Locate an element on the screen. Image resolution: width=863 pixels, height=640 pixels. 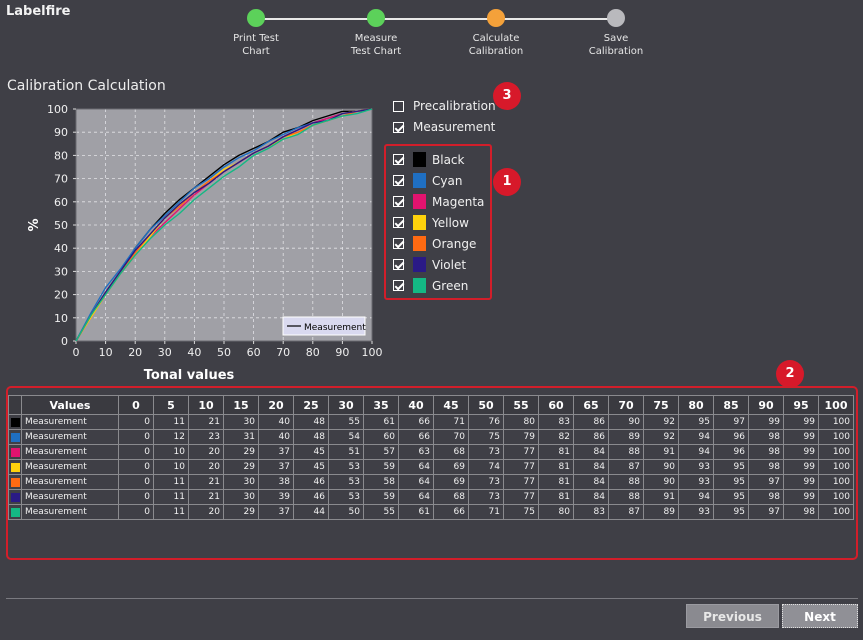
x-tick-label: 50 is located at coordinates (224, 352).